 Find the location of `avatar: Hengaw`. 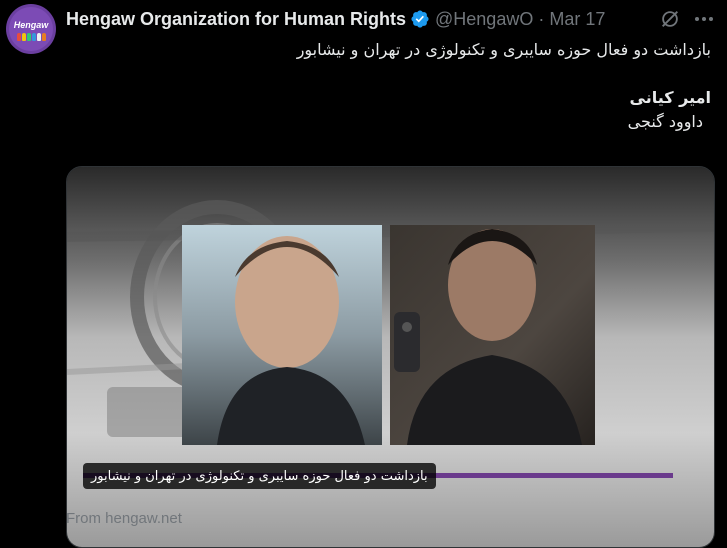

avatar: Hengaw is located at coordinates (31, 29).